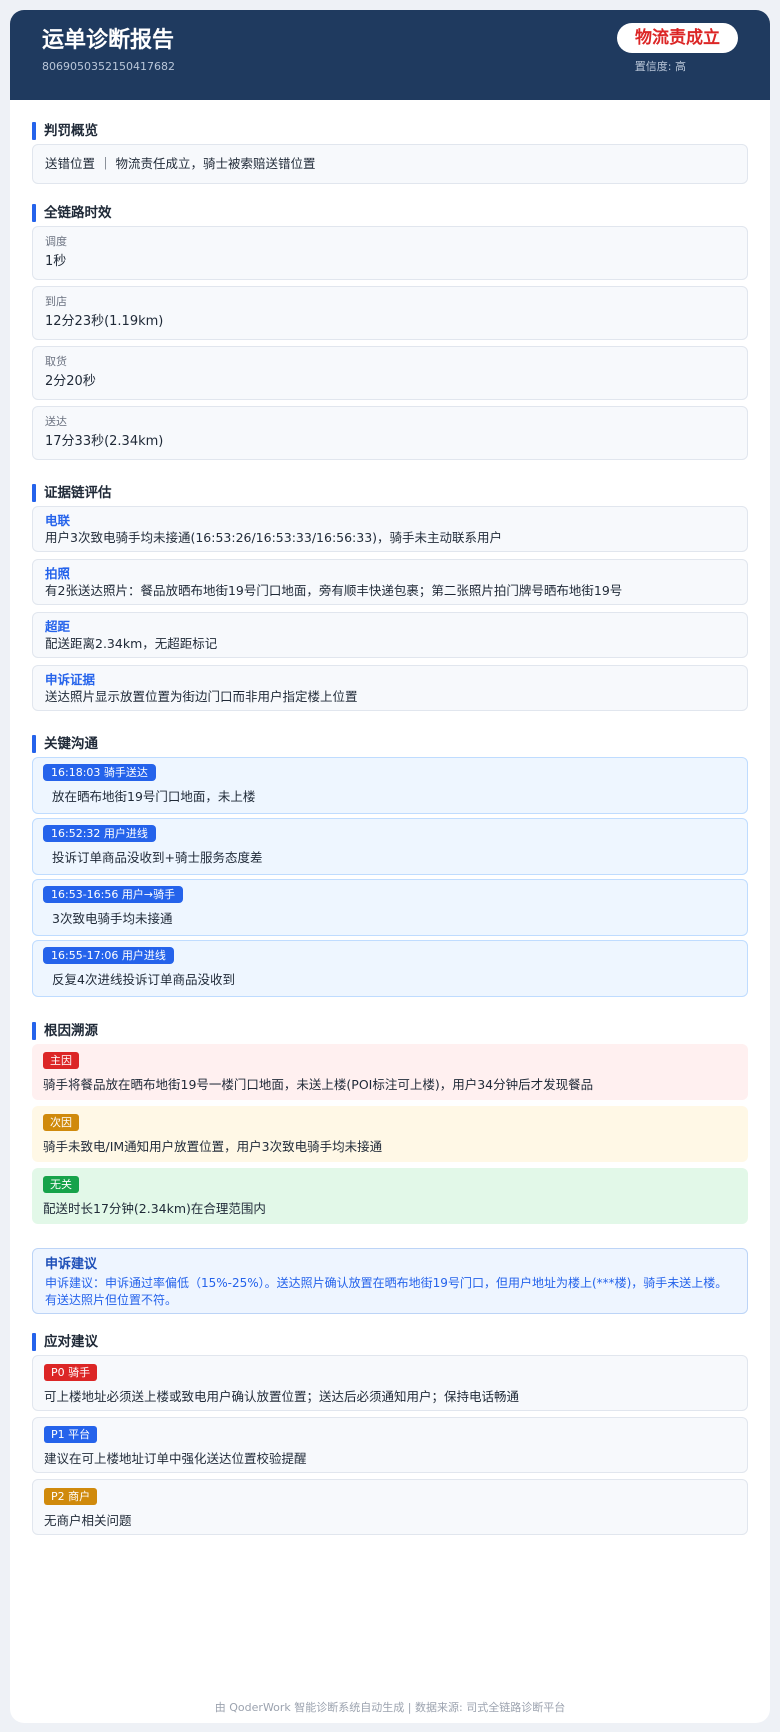 Image resolution: width=780 pixels, height=1732 pixels. What do you see at coordinates (71, 1372) in the screenshot?
I see `action-priority-tag: P0 骑手` at bounding box center [71, 1372].